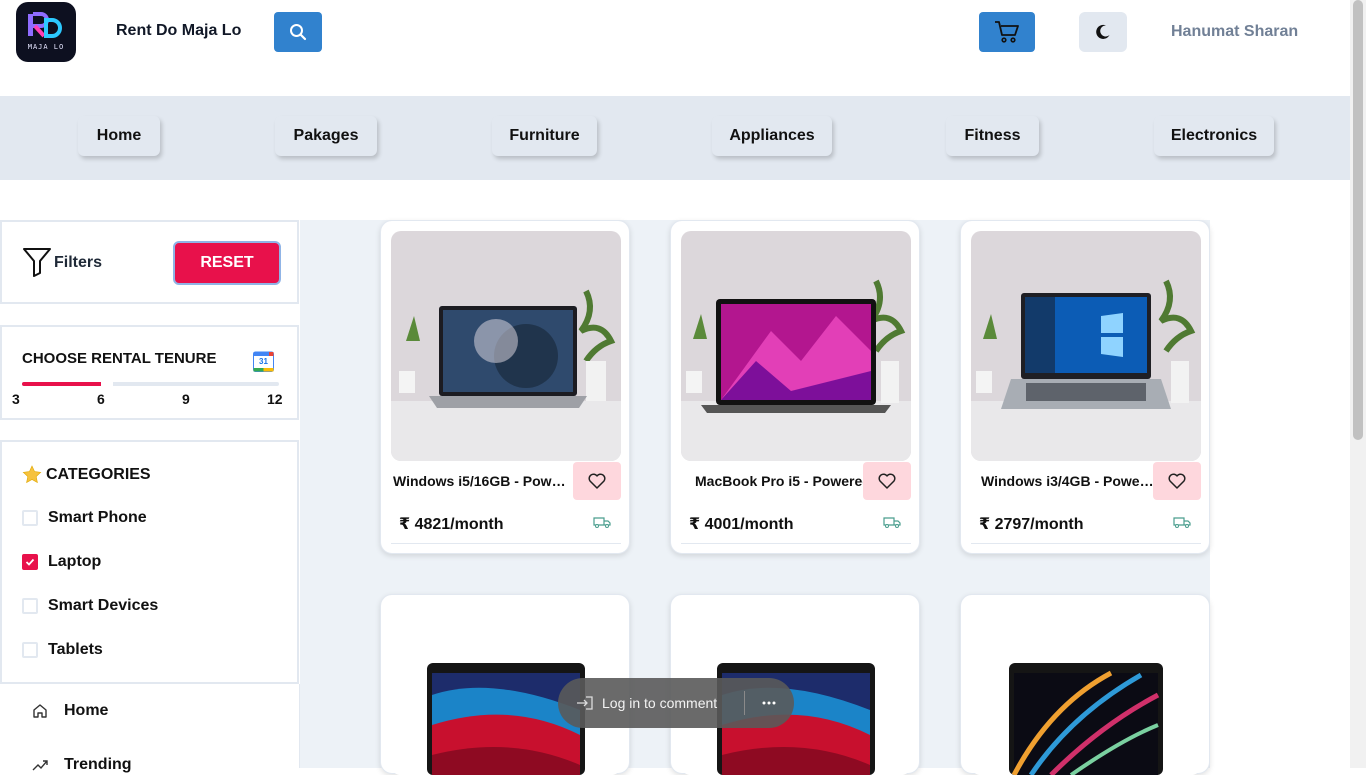 The height and width of the screenshot is (775, 1366). Describe the element at coordinates (32, 474) in the screenshot. I see `star-icon` at that location.